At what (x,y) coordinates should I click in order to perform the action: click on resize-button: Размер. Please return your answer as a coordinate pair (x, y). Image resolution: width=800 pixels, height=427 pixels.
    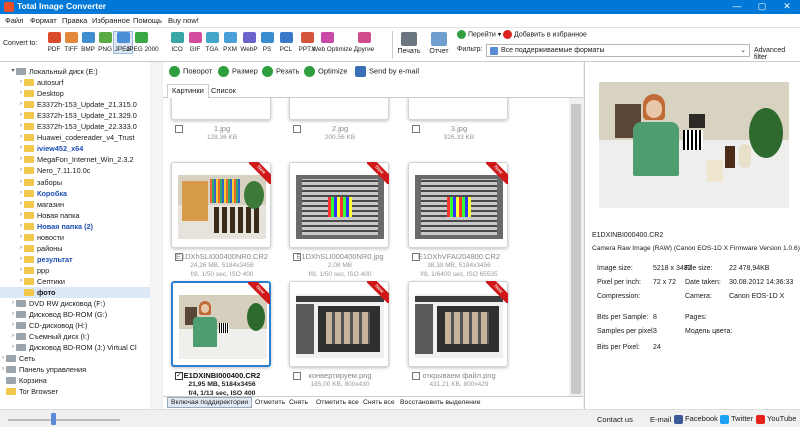
    Looking at the image, I should click on (238, 71).